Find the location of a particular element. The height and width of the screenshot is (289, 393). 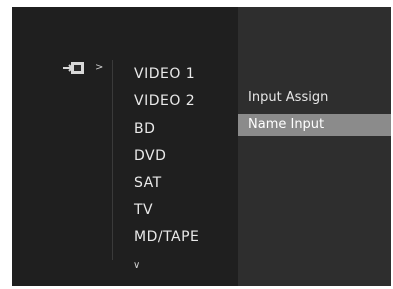

menu-item-input-assign: Input Assign is located at coordinates (314, 98).